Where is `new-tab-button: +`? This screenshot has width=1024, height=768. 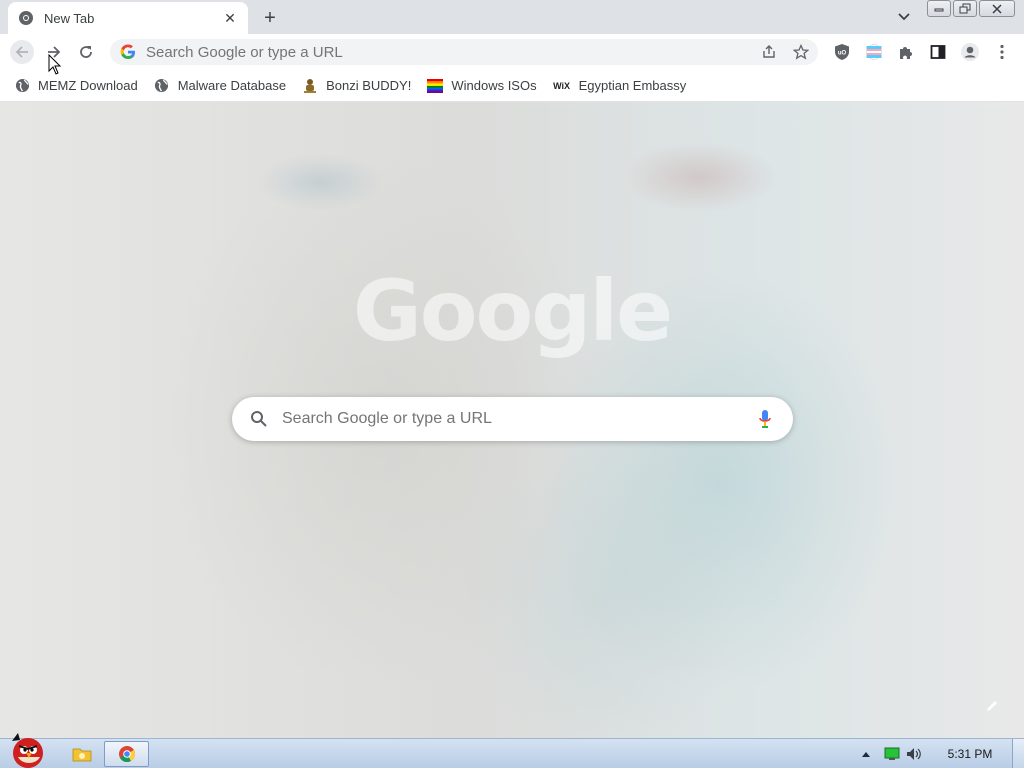
new-tab-button: + is located at coordinates (270, 18).